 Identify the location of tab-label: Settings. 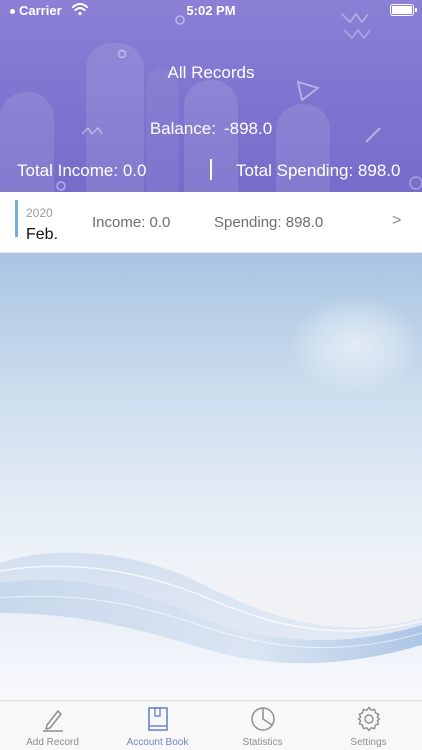
(368, 742).